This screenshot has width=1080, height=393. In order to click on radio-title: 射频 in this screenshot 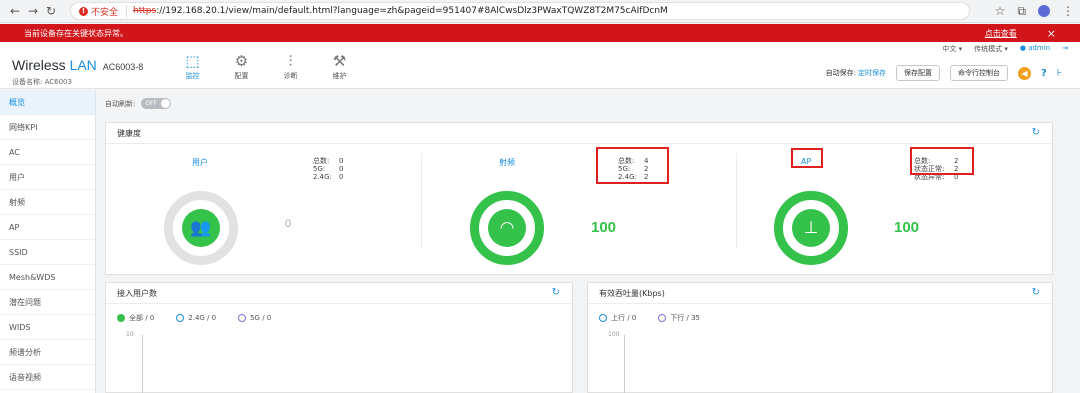, I will do `click(507, 162)`.